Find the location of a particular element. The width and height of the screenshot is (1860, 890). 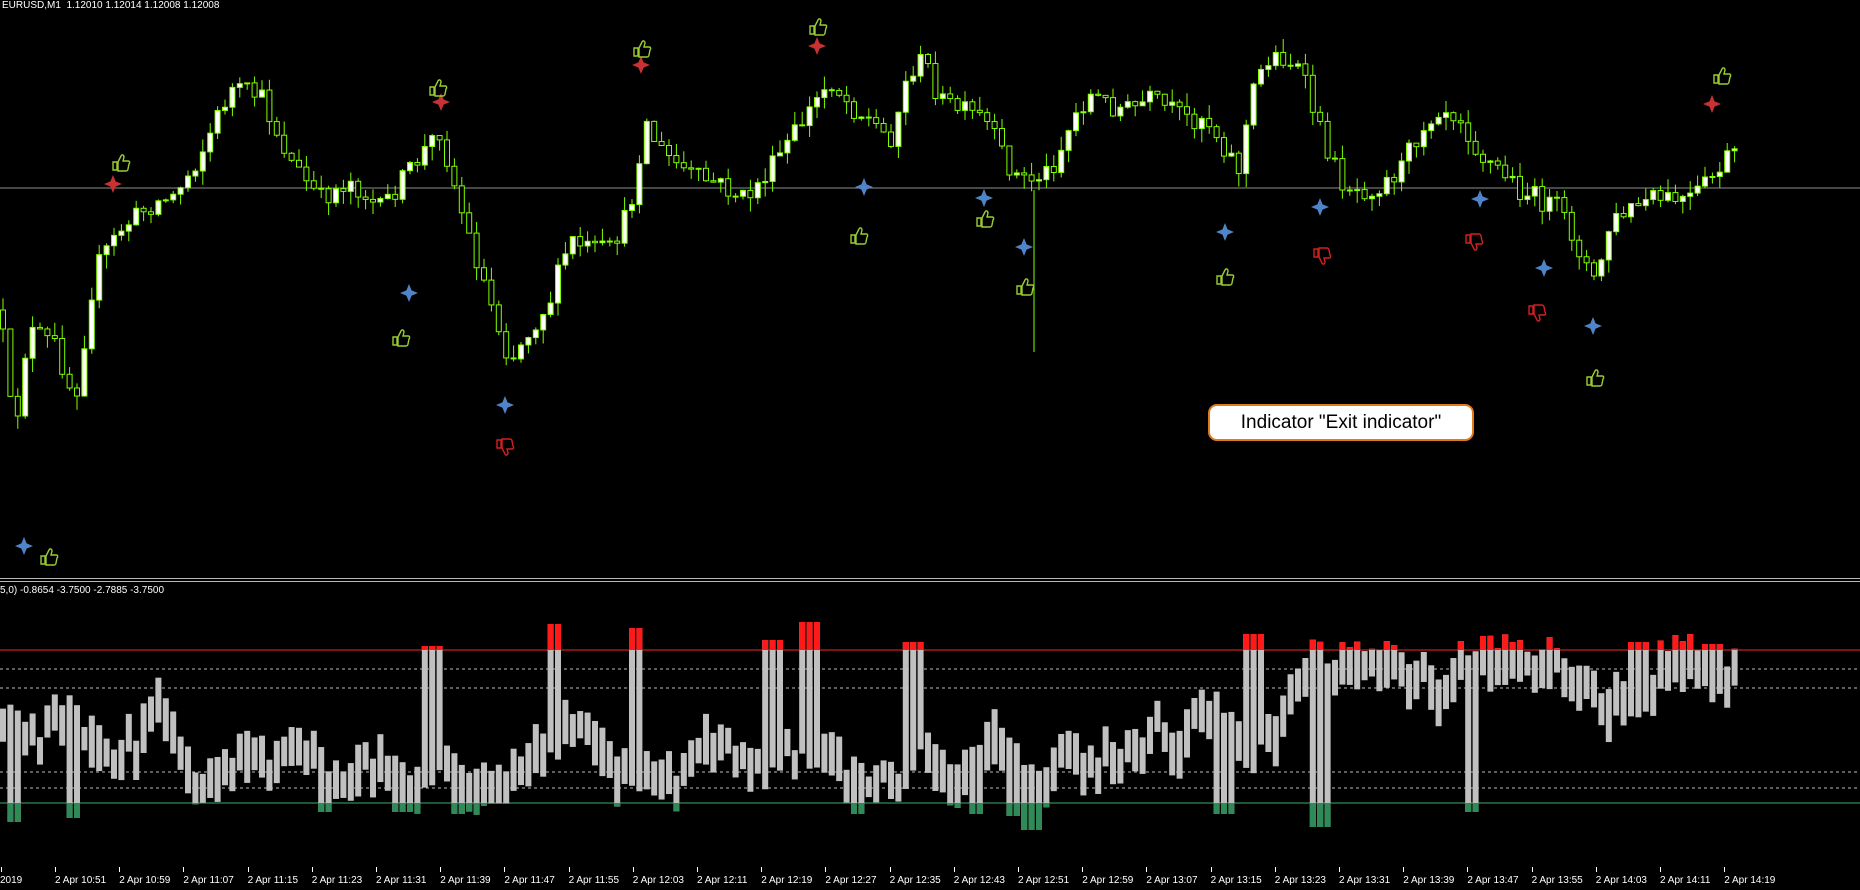

time-axis-label: 2 Apr 11:47 is located at coordinates (529, 880).